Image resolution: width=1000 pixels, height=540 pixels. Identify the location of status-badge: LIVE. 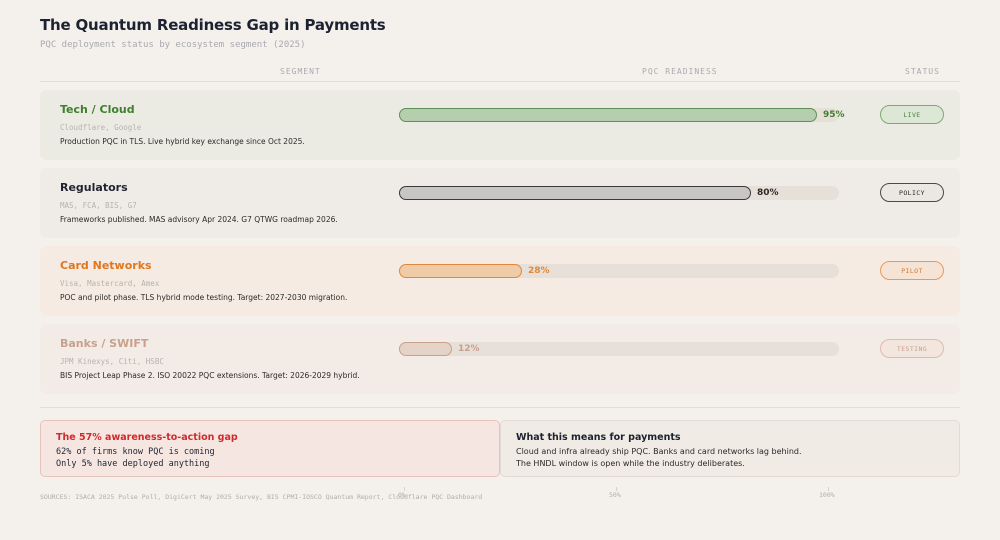
(912, 114).